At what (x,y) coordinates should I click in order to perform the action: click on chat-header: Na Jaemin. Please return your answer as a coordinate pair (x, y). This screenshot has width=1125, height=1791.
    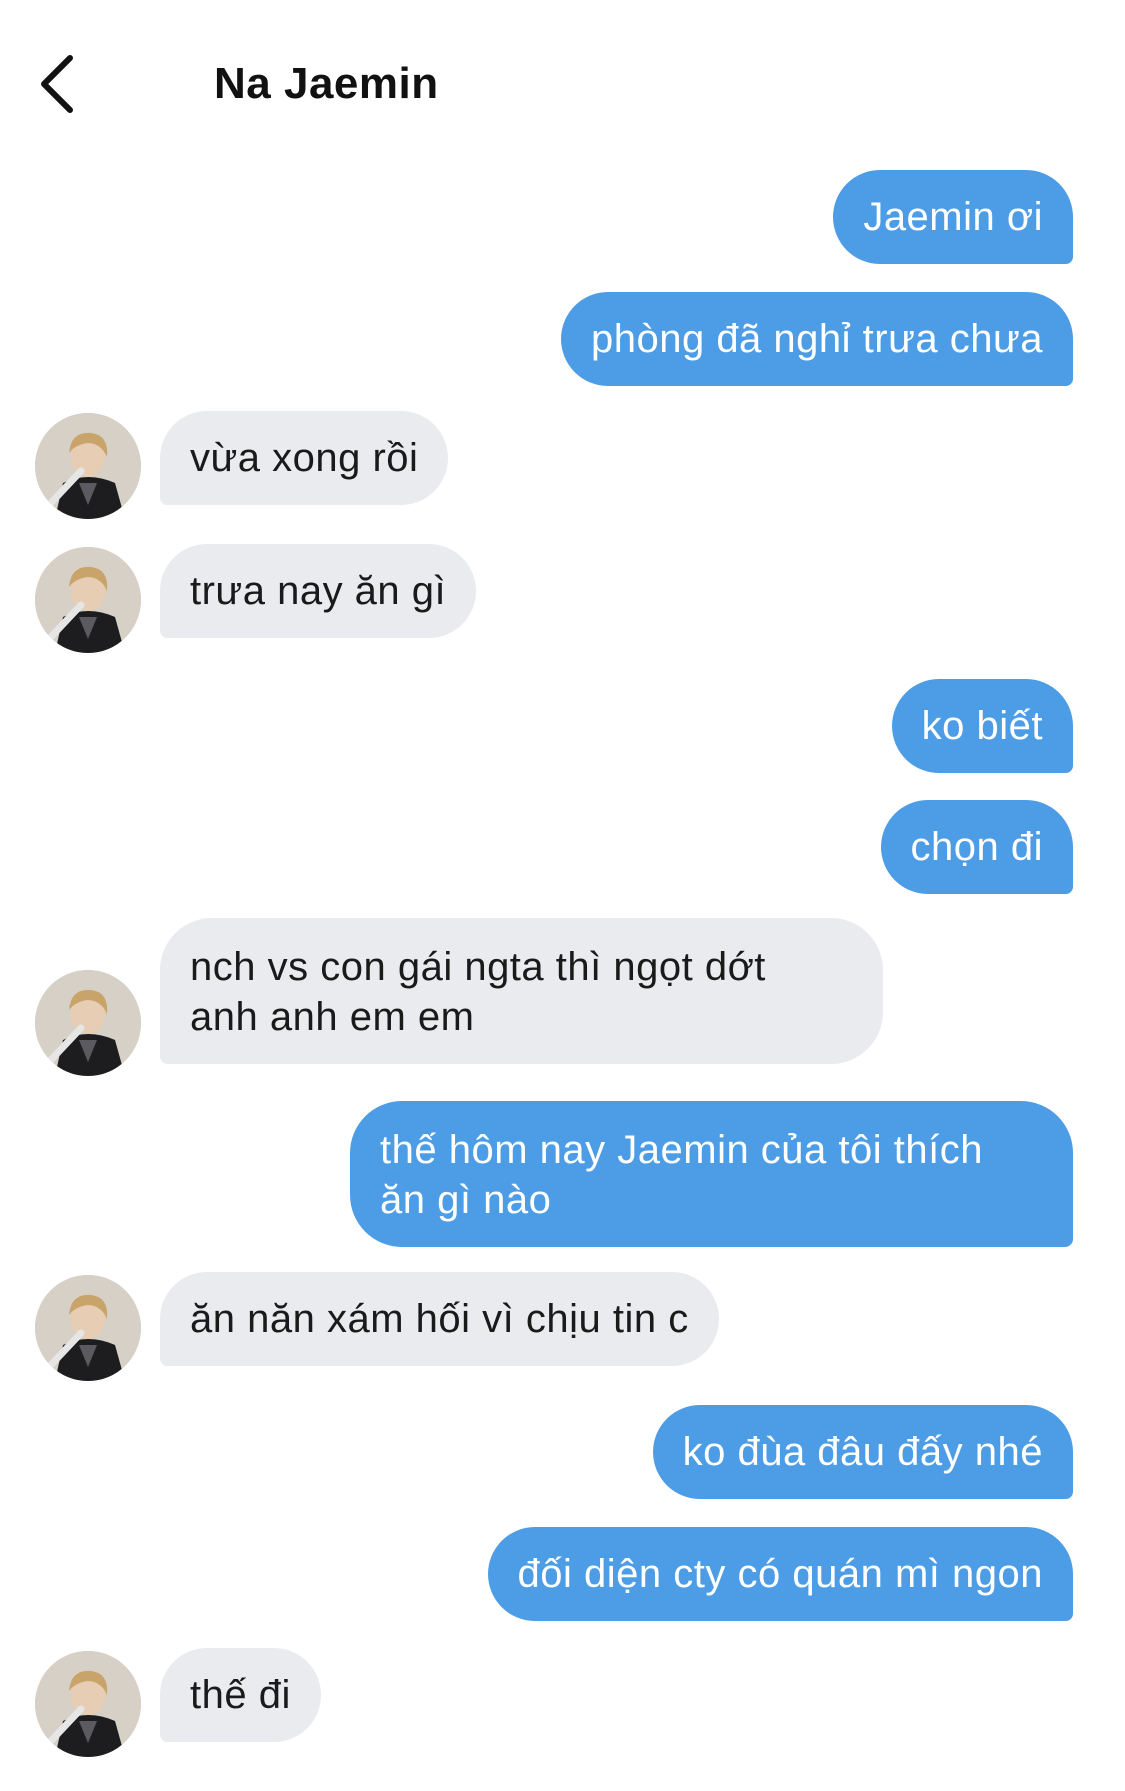
    Looking at the image, I should click on (562, 75).